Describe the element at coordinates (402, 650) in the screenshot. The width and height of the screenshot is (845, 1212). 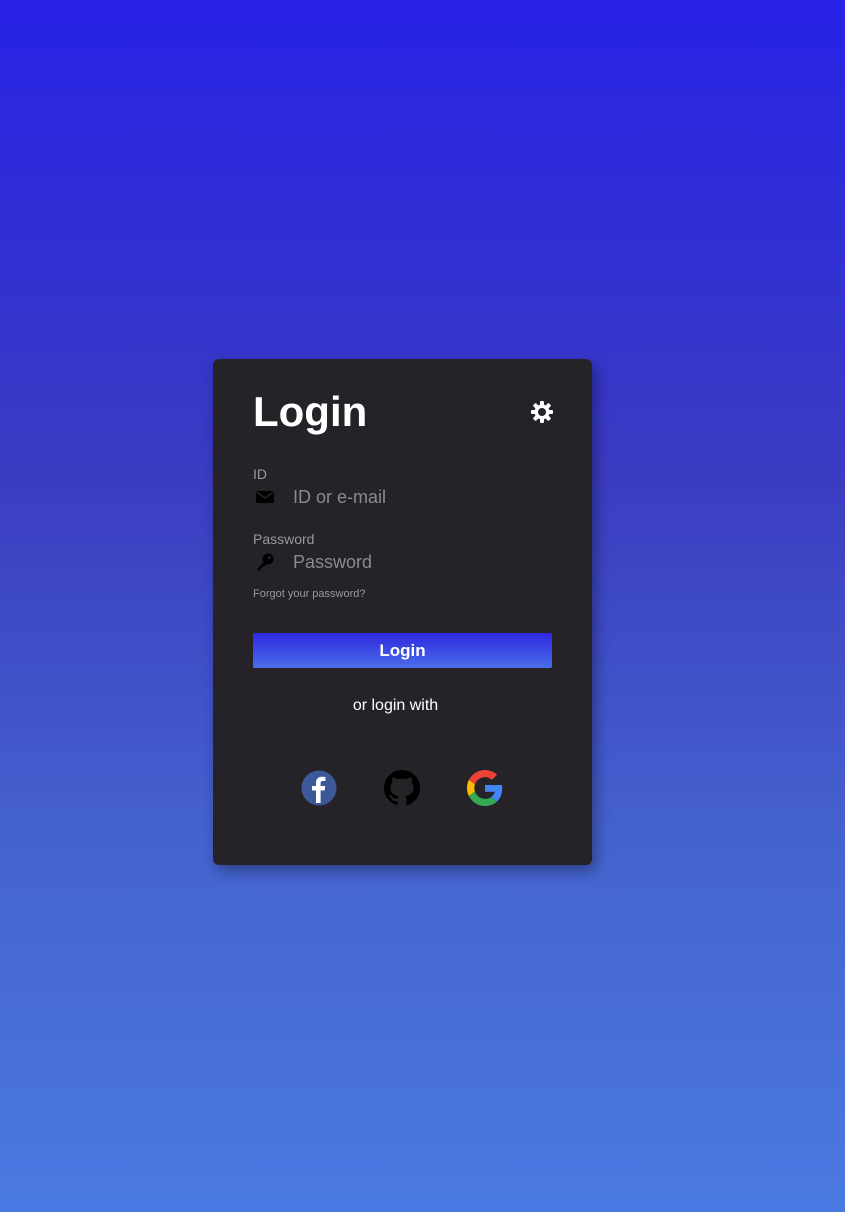
I see `login-button: Login` at that location.